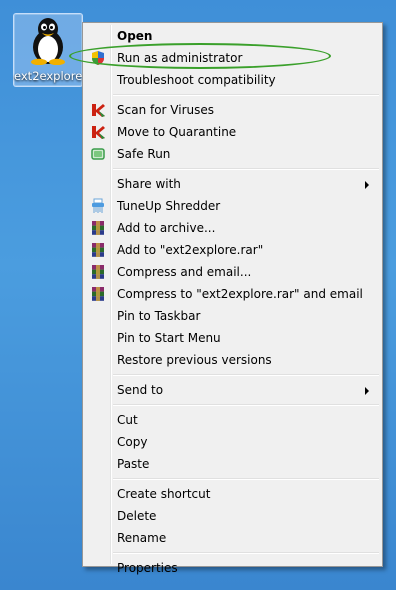  I want to click on menu-item-pin-to-start-menu: Pin to Start Menu, so click(232, 338).